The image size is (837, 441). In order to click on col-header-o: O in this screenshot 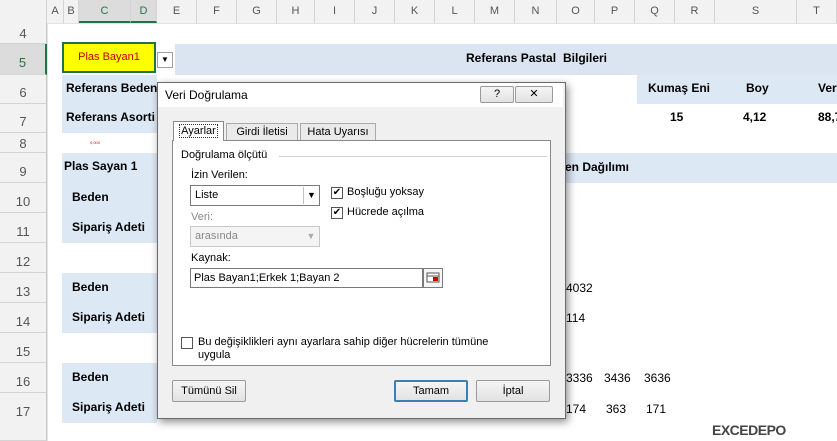, I will do `click(576, 11)`.